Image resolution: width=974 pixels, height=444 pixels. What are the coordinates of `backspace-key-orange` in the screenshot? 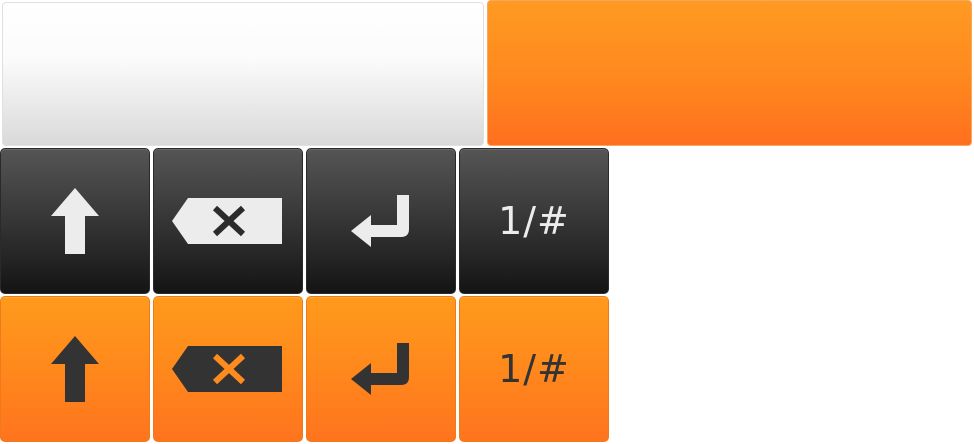 It's located at (228, 369).